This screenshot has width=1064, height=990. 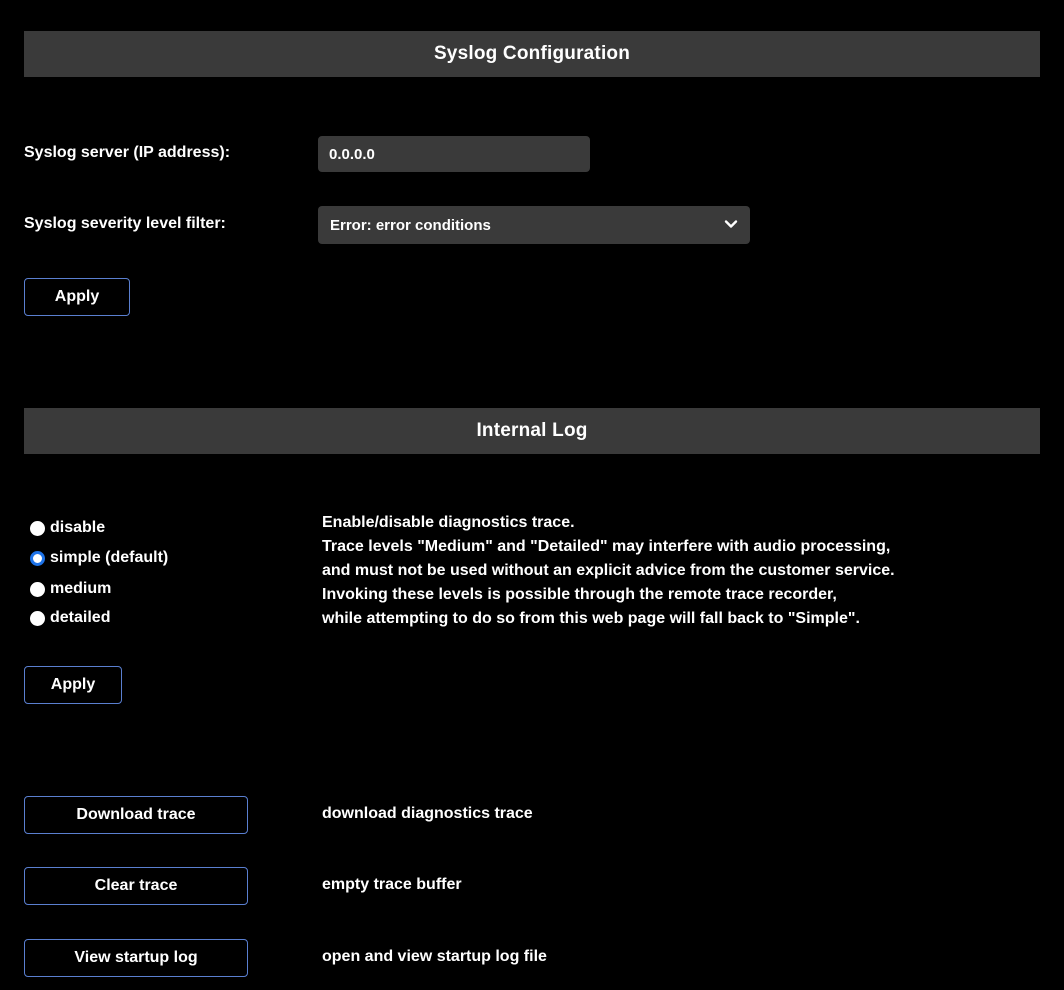 What do you see at coordinates (731, 224) in the screenshot?
I see `chevron-down-icon` at bounding box center [731, 224].